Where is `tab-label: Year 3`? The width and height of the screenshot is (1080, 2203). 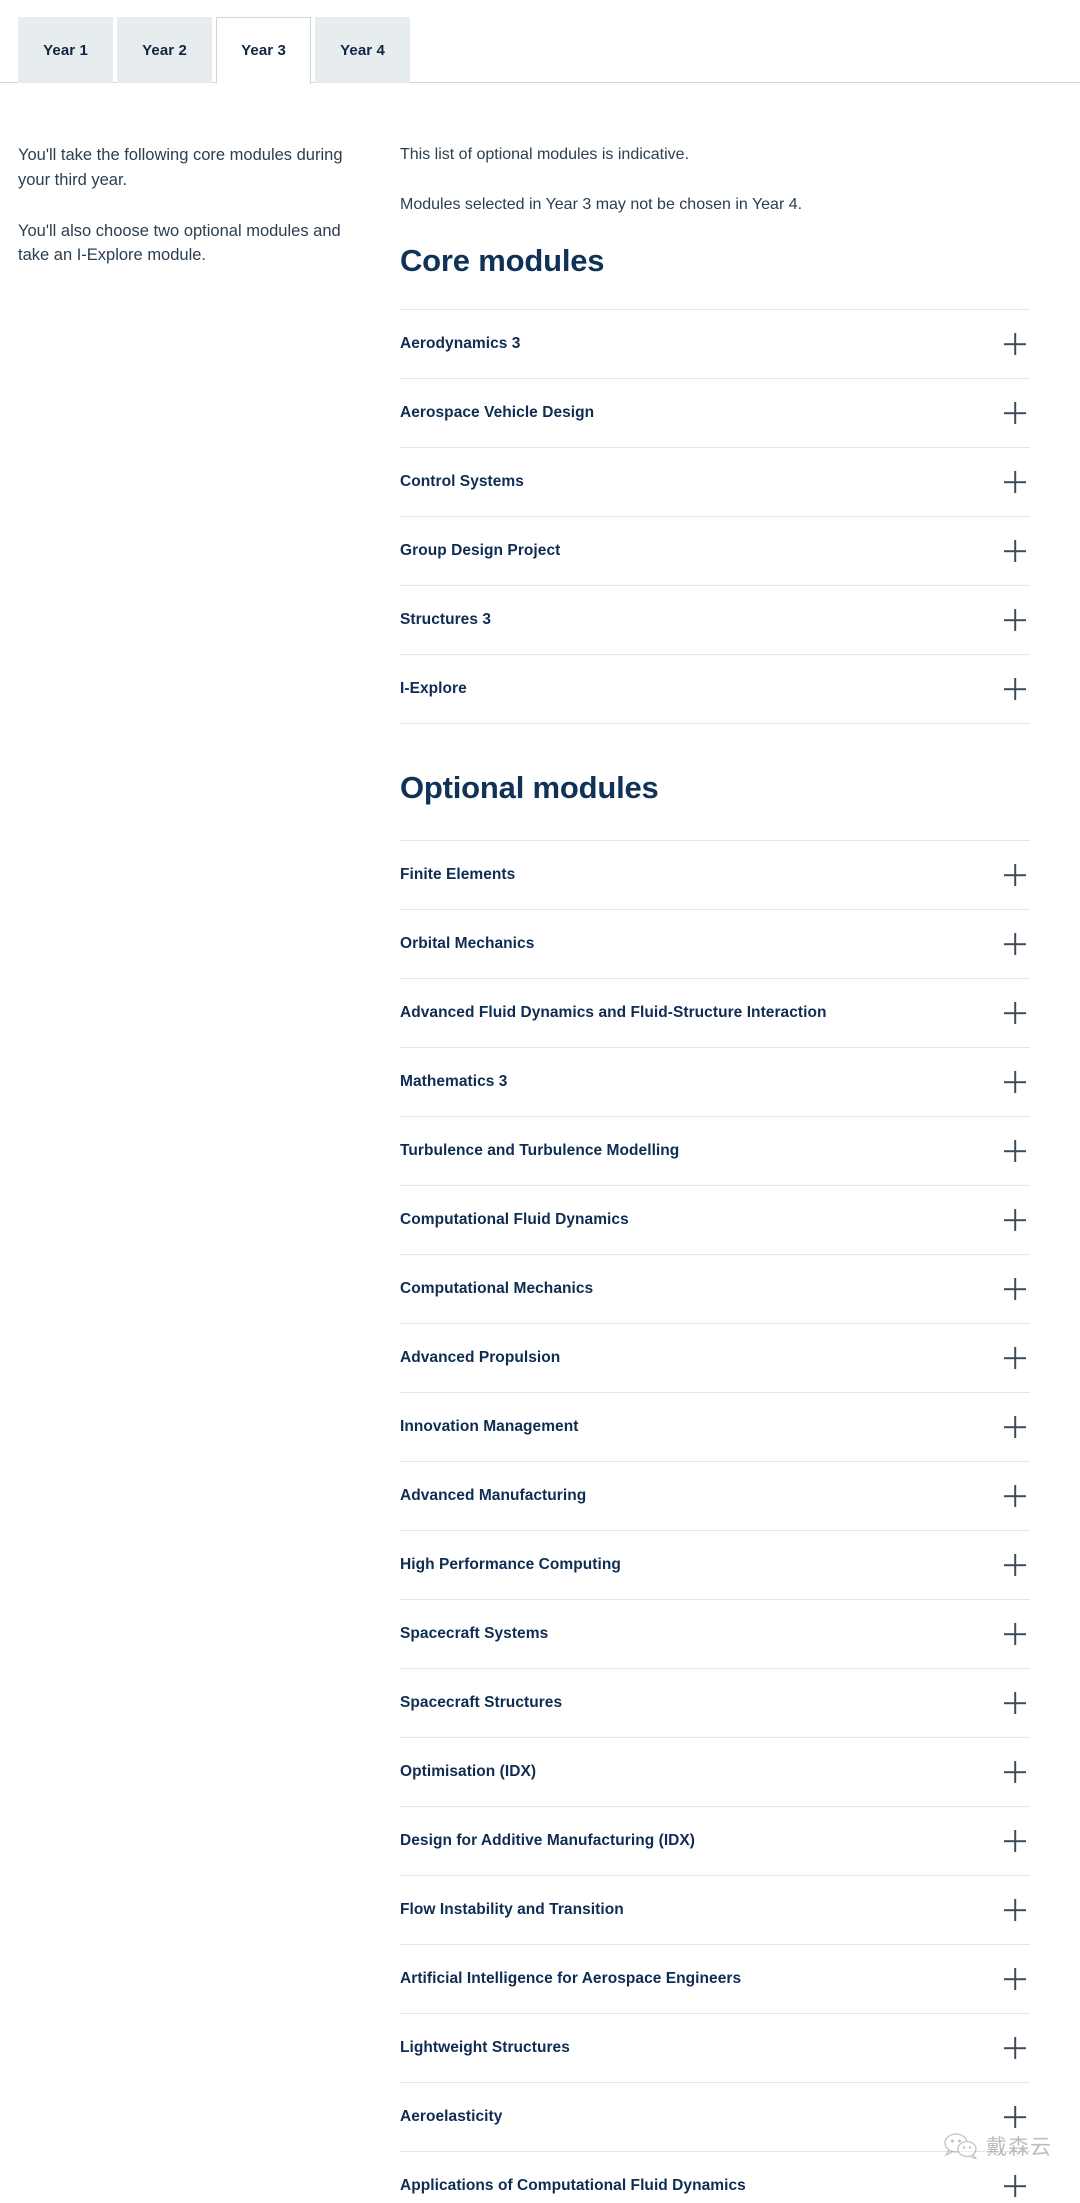
tab-label: Year 3 is located at coordinates (263, 50).